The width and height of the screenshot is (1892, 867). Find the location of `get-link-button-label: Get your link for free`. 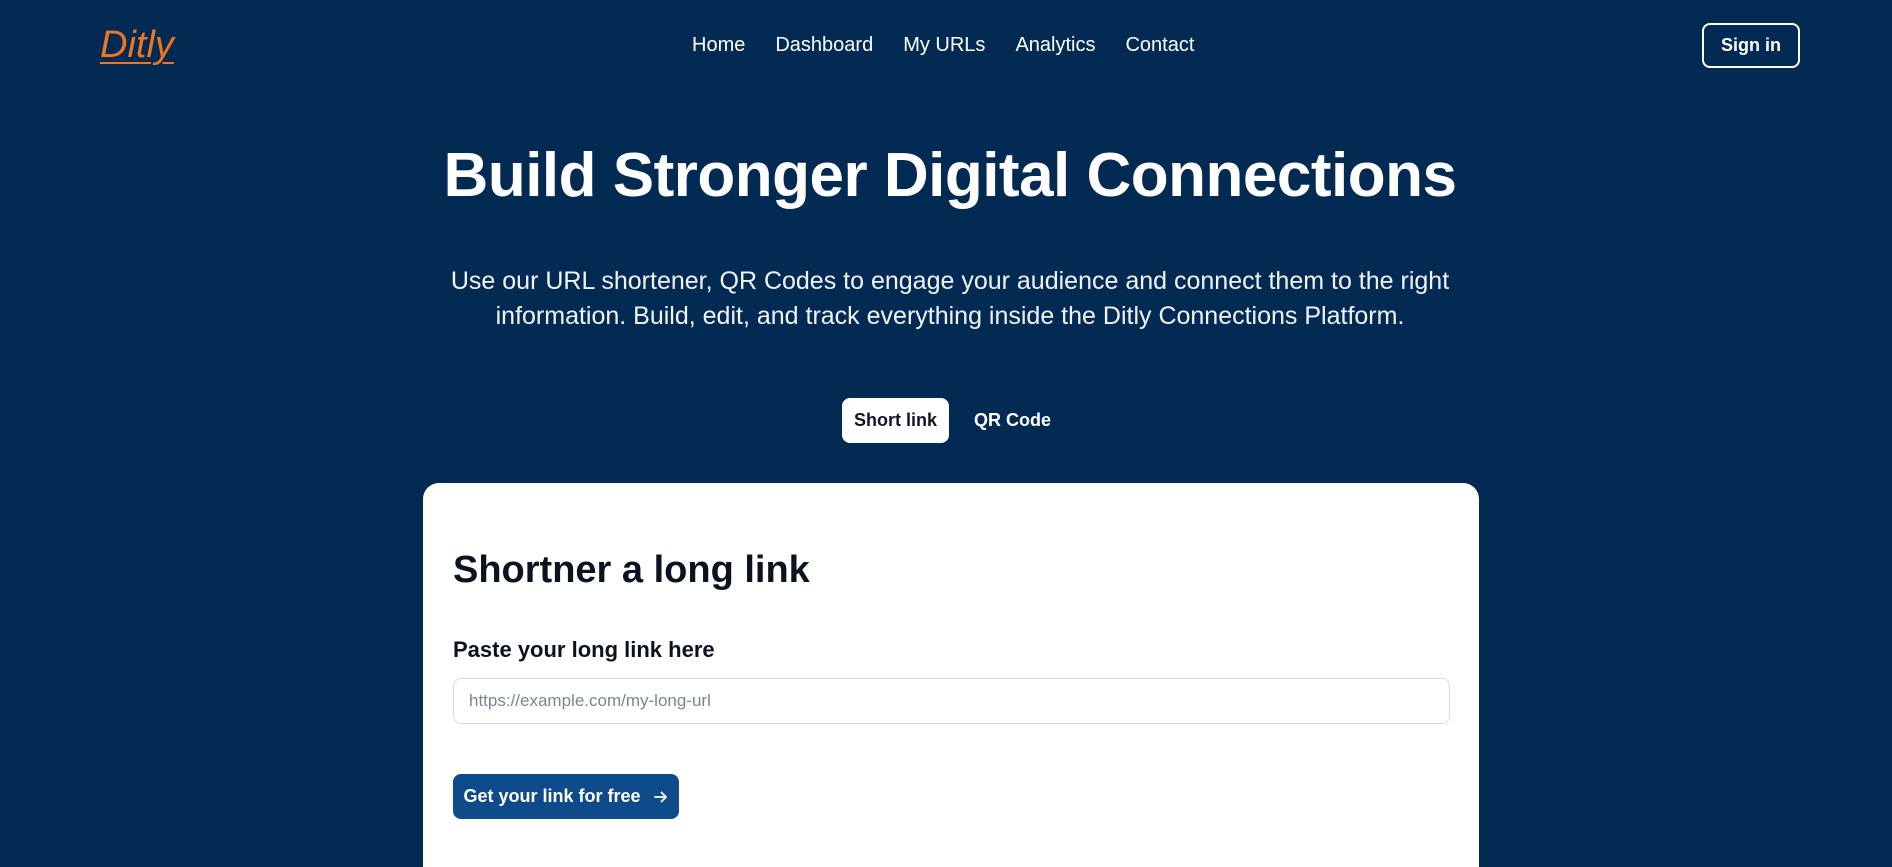

get-link-button-label: Get your link for free is located at coordinates (552, 796).